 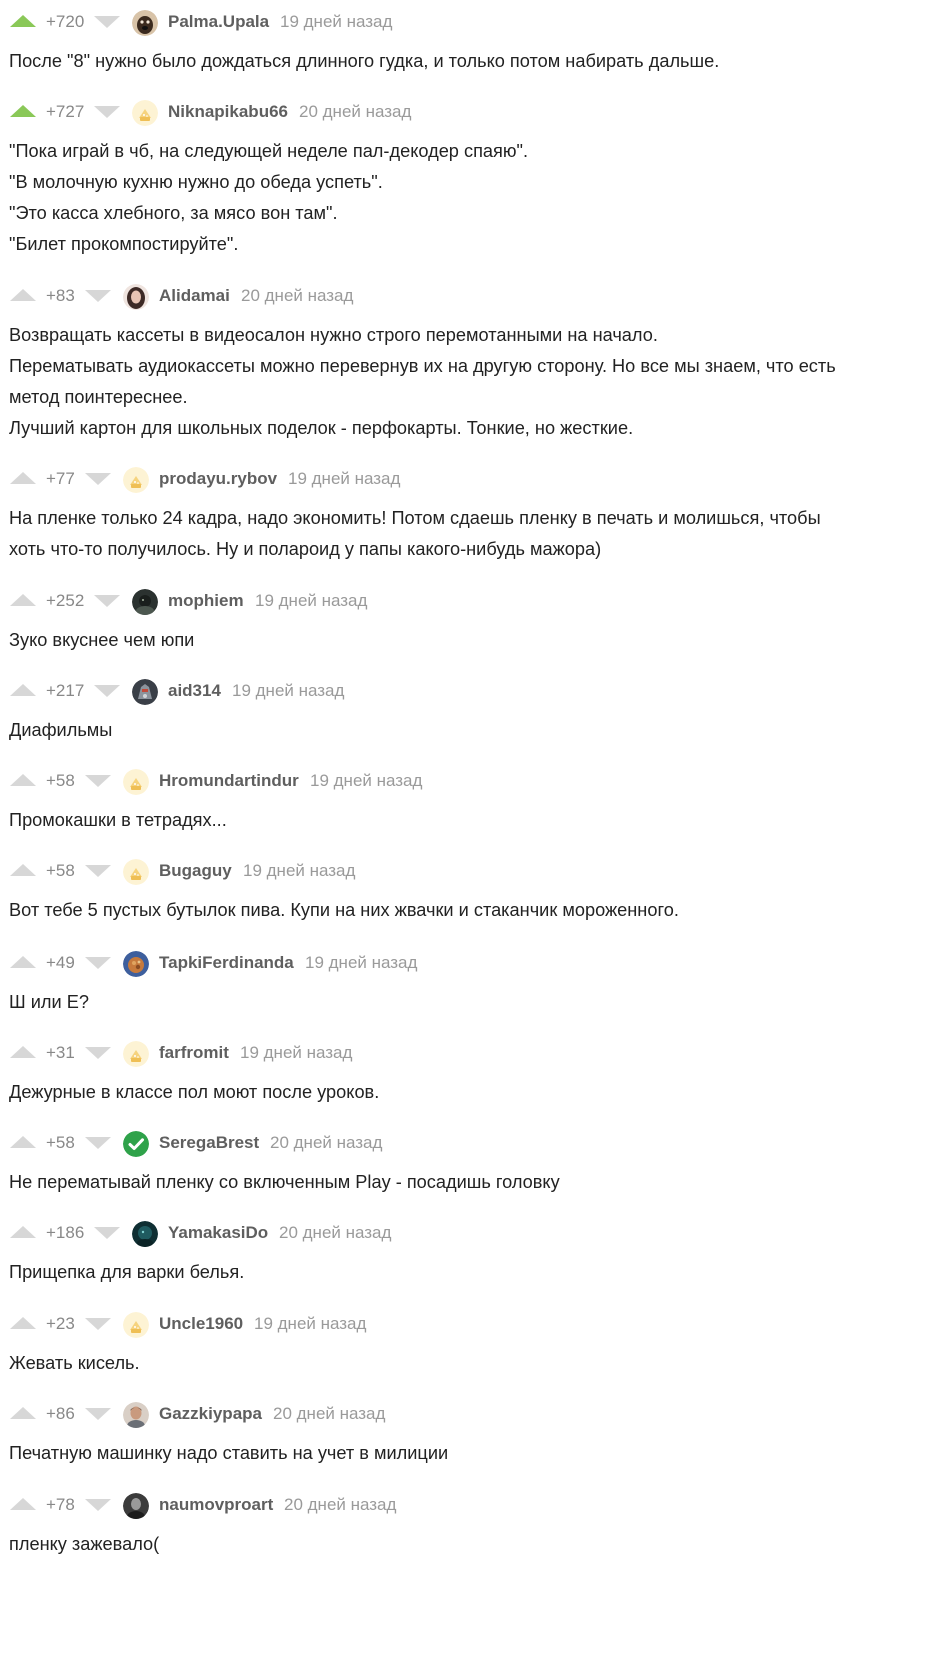 I want to click on comment-username: Hromundartindur, so click(x=229, y=781).